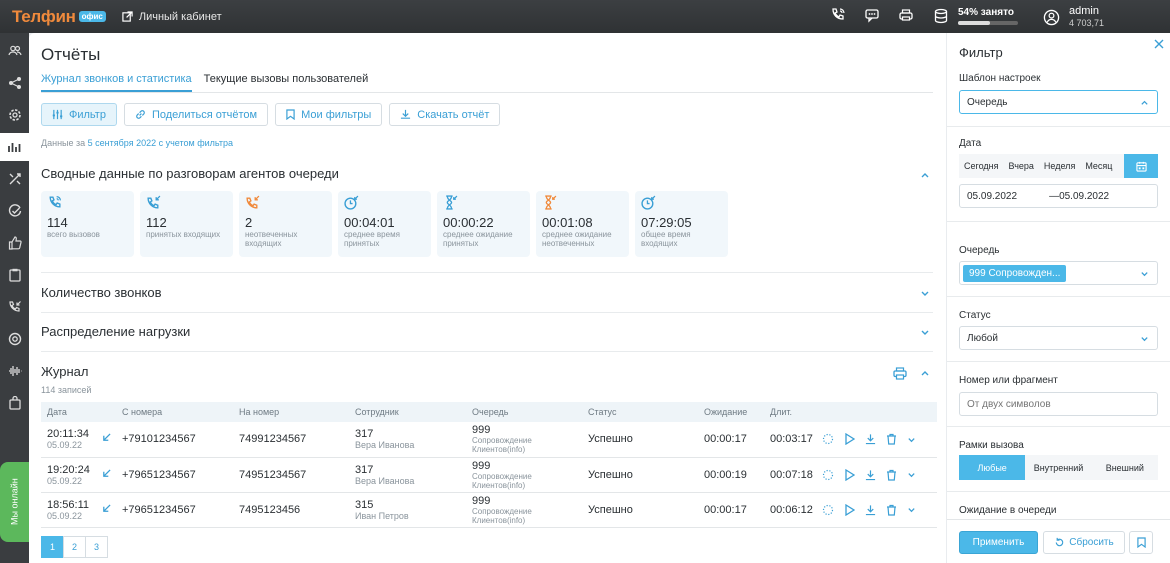 The height and width of the screenshot is (563, 1170). Describe the element at coordinates (1141, 542) in the screenshot. I see `save-filter-button` at that location.